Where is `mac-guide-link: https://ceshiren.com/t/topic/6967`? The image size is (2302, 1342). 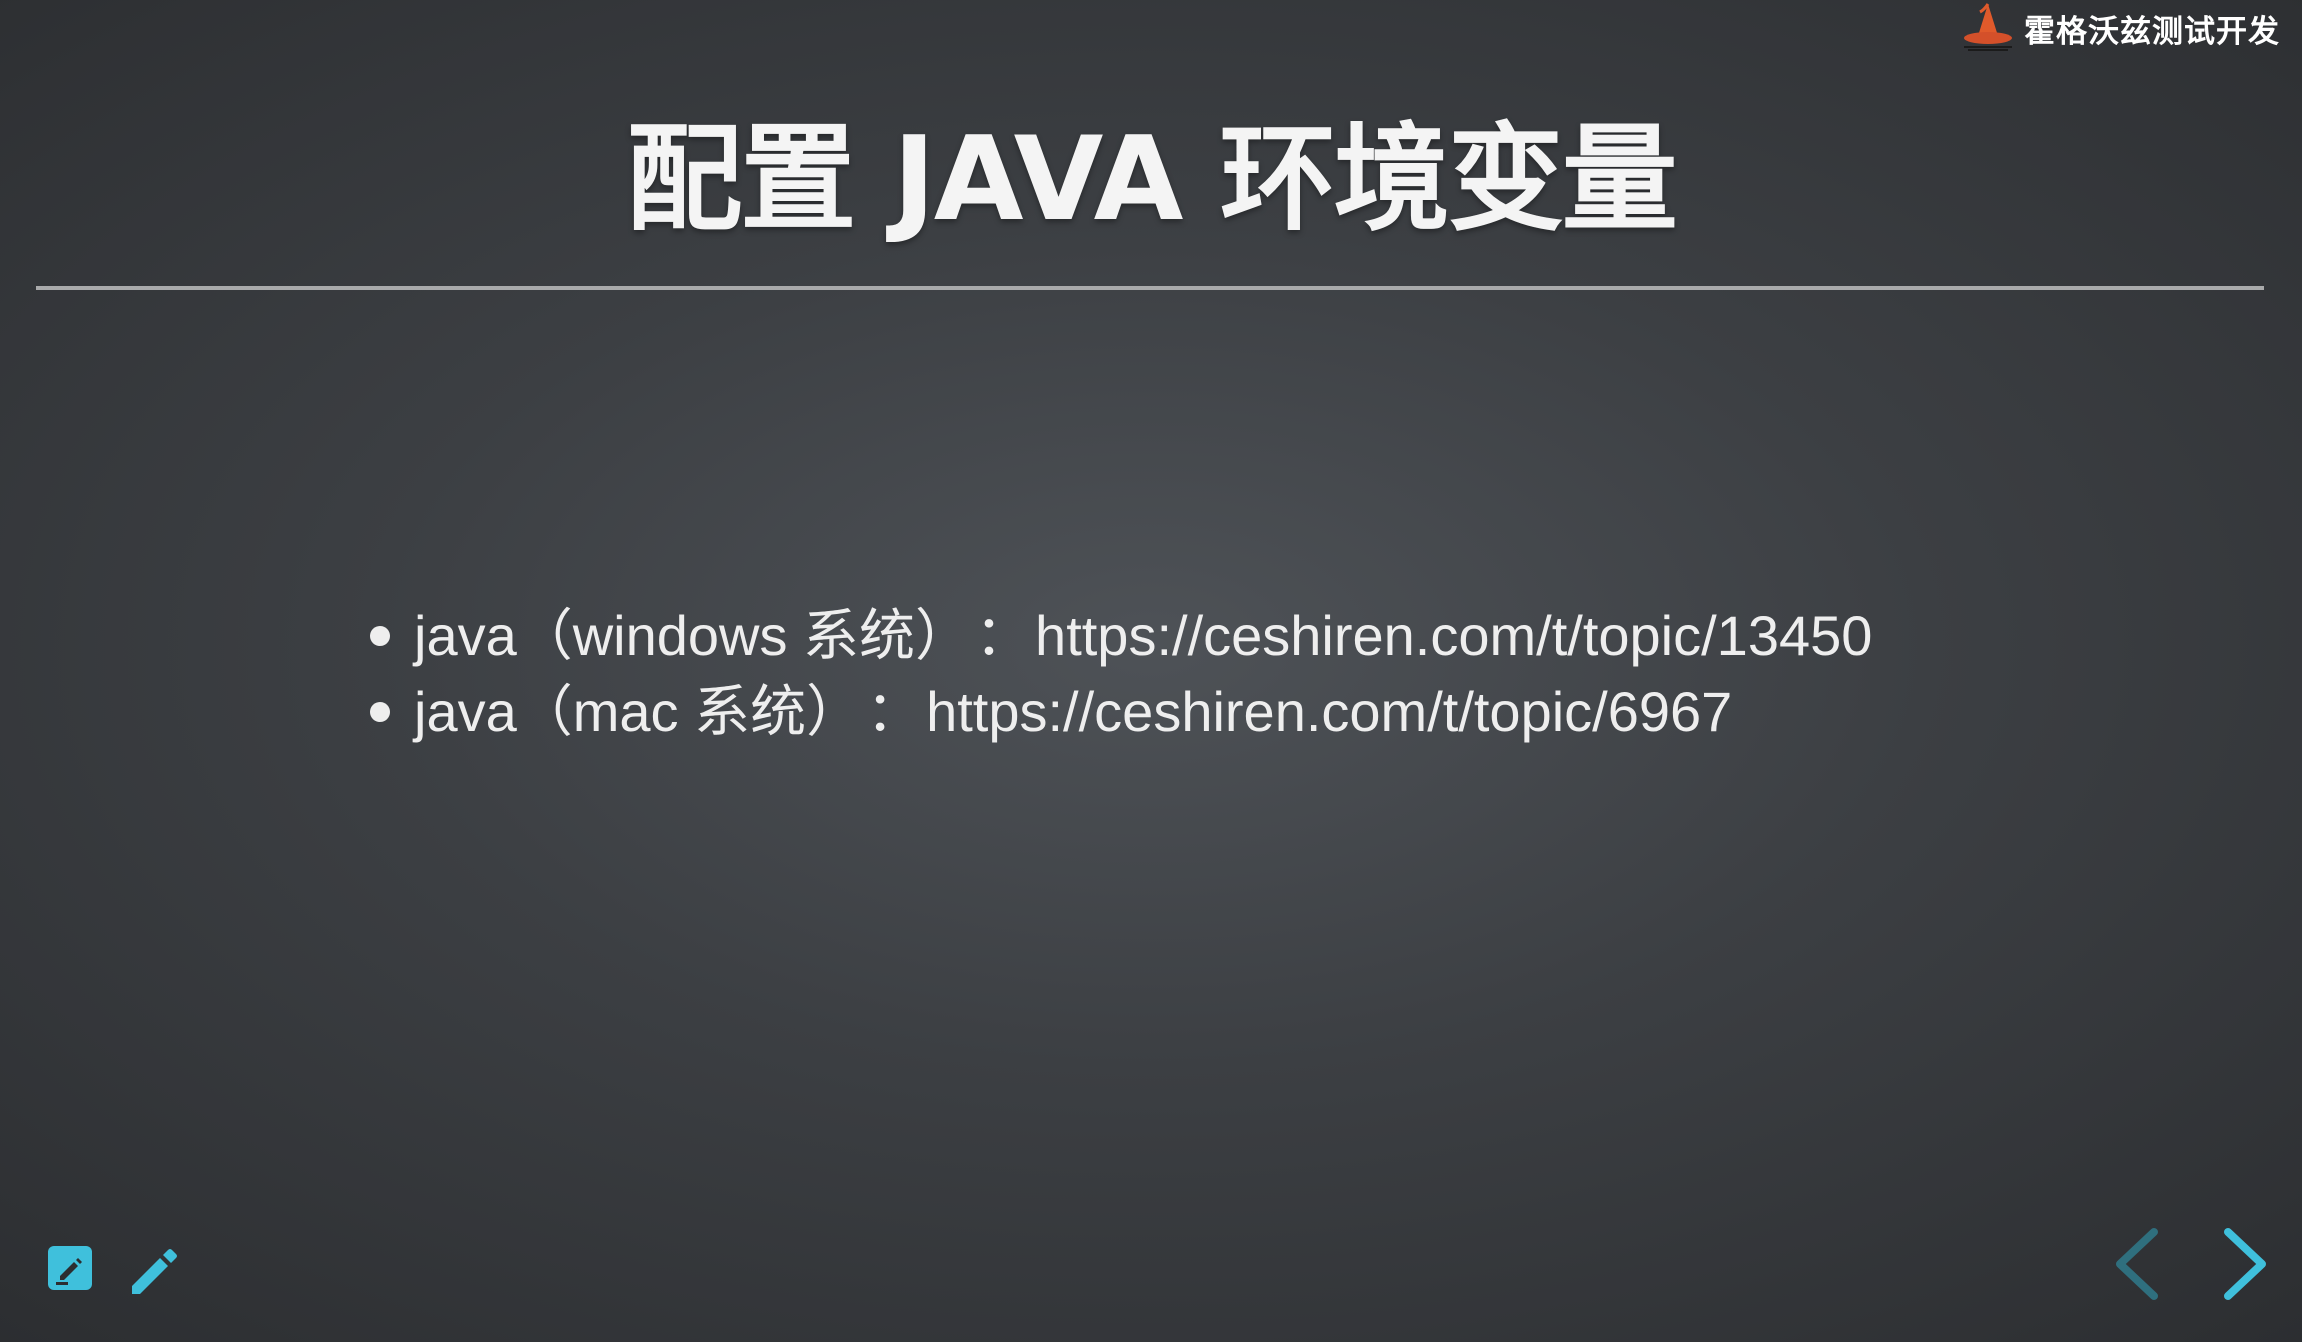
mac-guide-link: https://ceshiren.com/t/topic/6967 is located at coordinates (1329, 712).